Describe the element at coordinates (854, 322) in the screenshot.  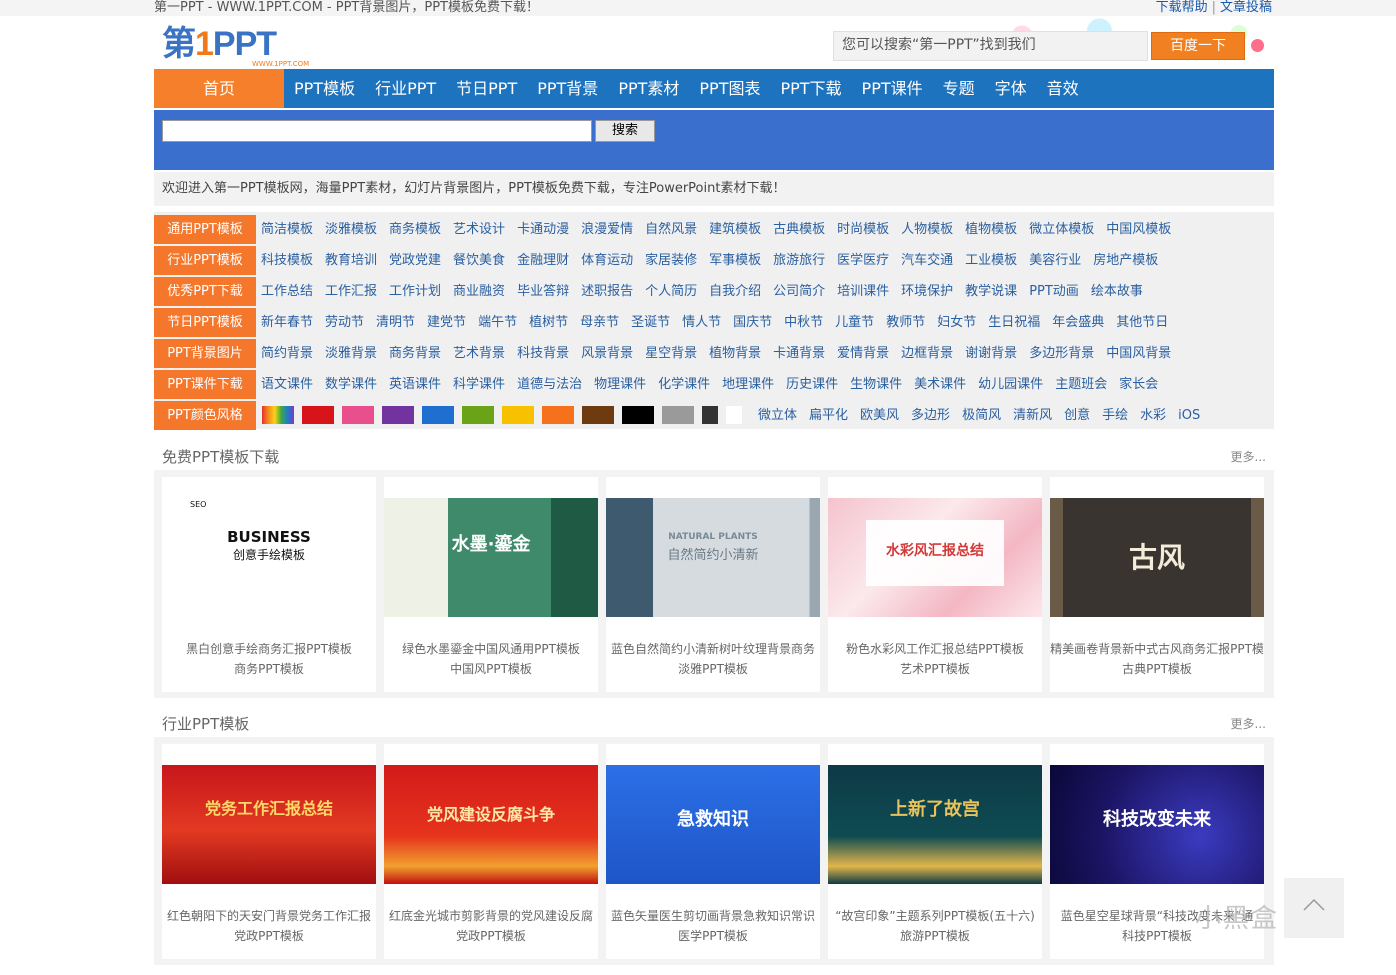
I see `category-link: 儿童节` at that location.